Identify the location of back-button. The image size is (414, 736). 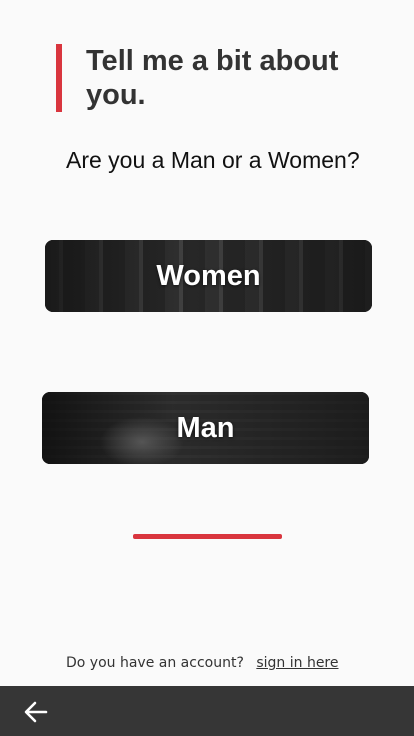
(36, 712).